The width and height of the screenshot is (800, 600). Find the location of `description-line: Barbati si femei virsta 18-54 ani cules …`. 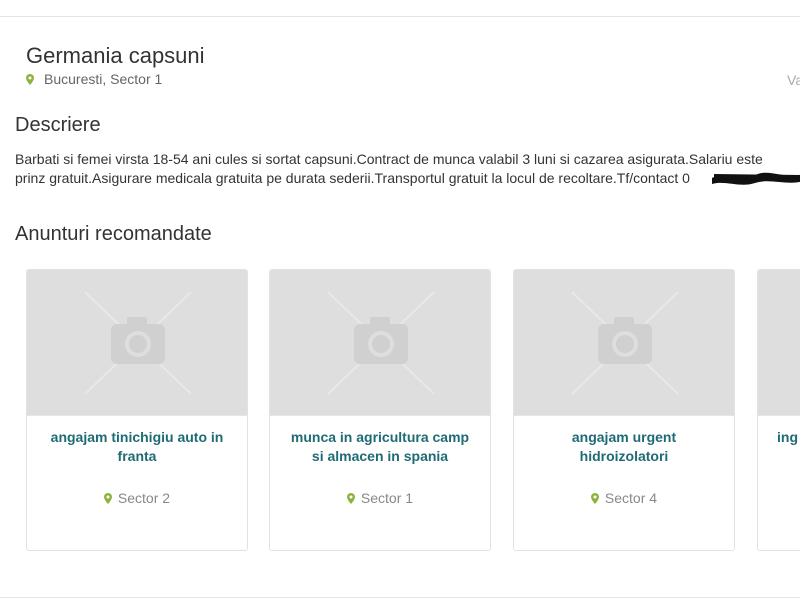

description-line: Barbati si femei virsta 18-54 ani cules … is located at coordinates (389, 159).